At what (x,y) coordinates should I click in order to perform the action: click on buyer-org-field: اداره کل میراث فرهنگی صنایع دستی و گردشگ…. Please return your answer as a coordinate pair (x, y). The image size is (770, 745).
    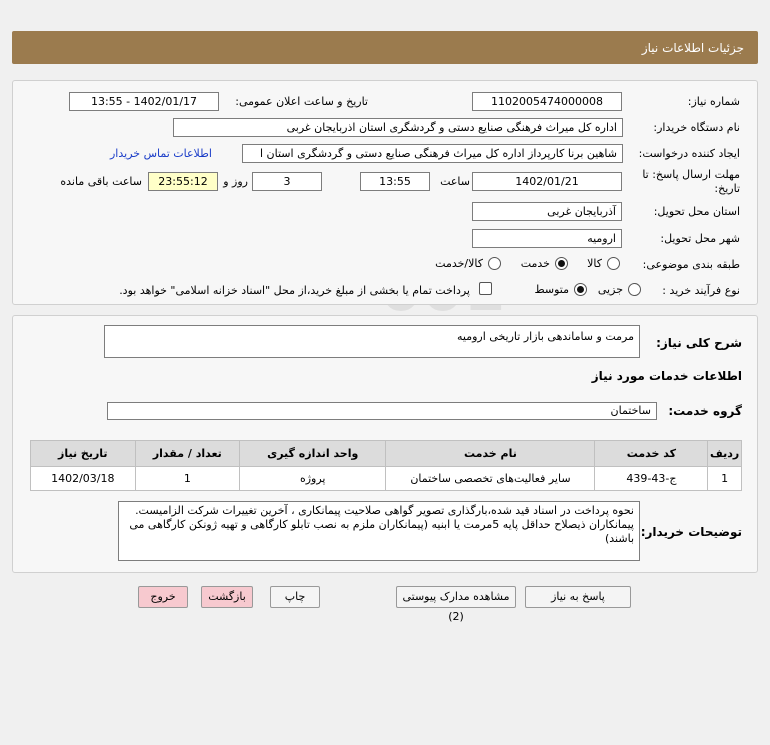
    Looking at the image, I should click on (398, 127).